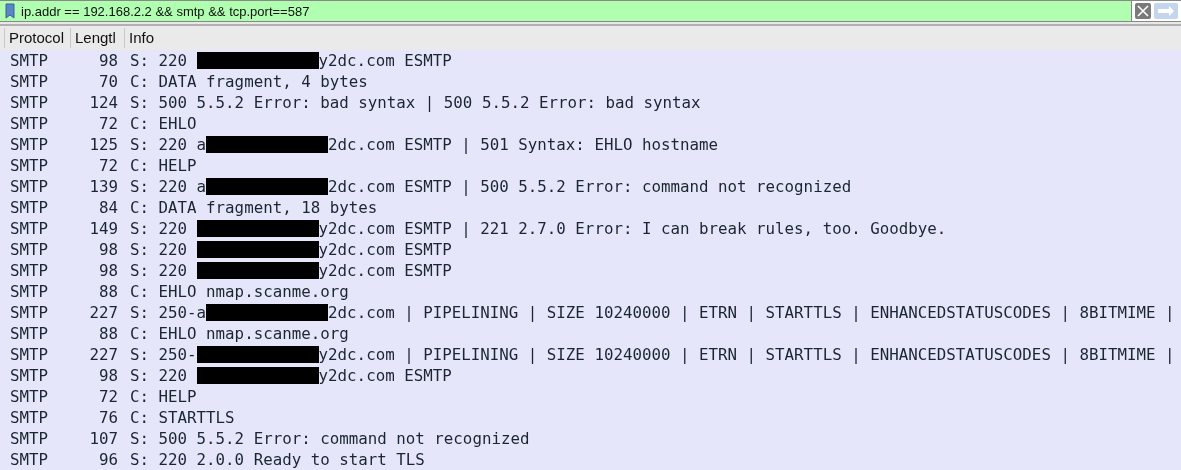 This screenshot has width=1181, height=470. What do you see at coordinates (97, 38) in the screenshot?
I see `column-header: Lengtl` at bounding box center [97, 38].